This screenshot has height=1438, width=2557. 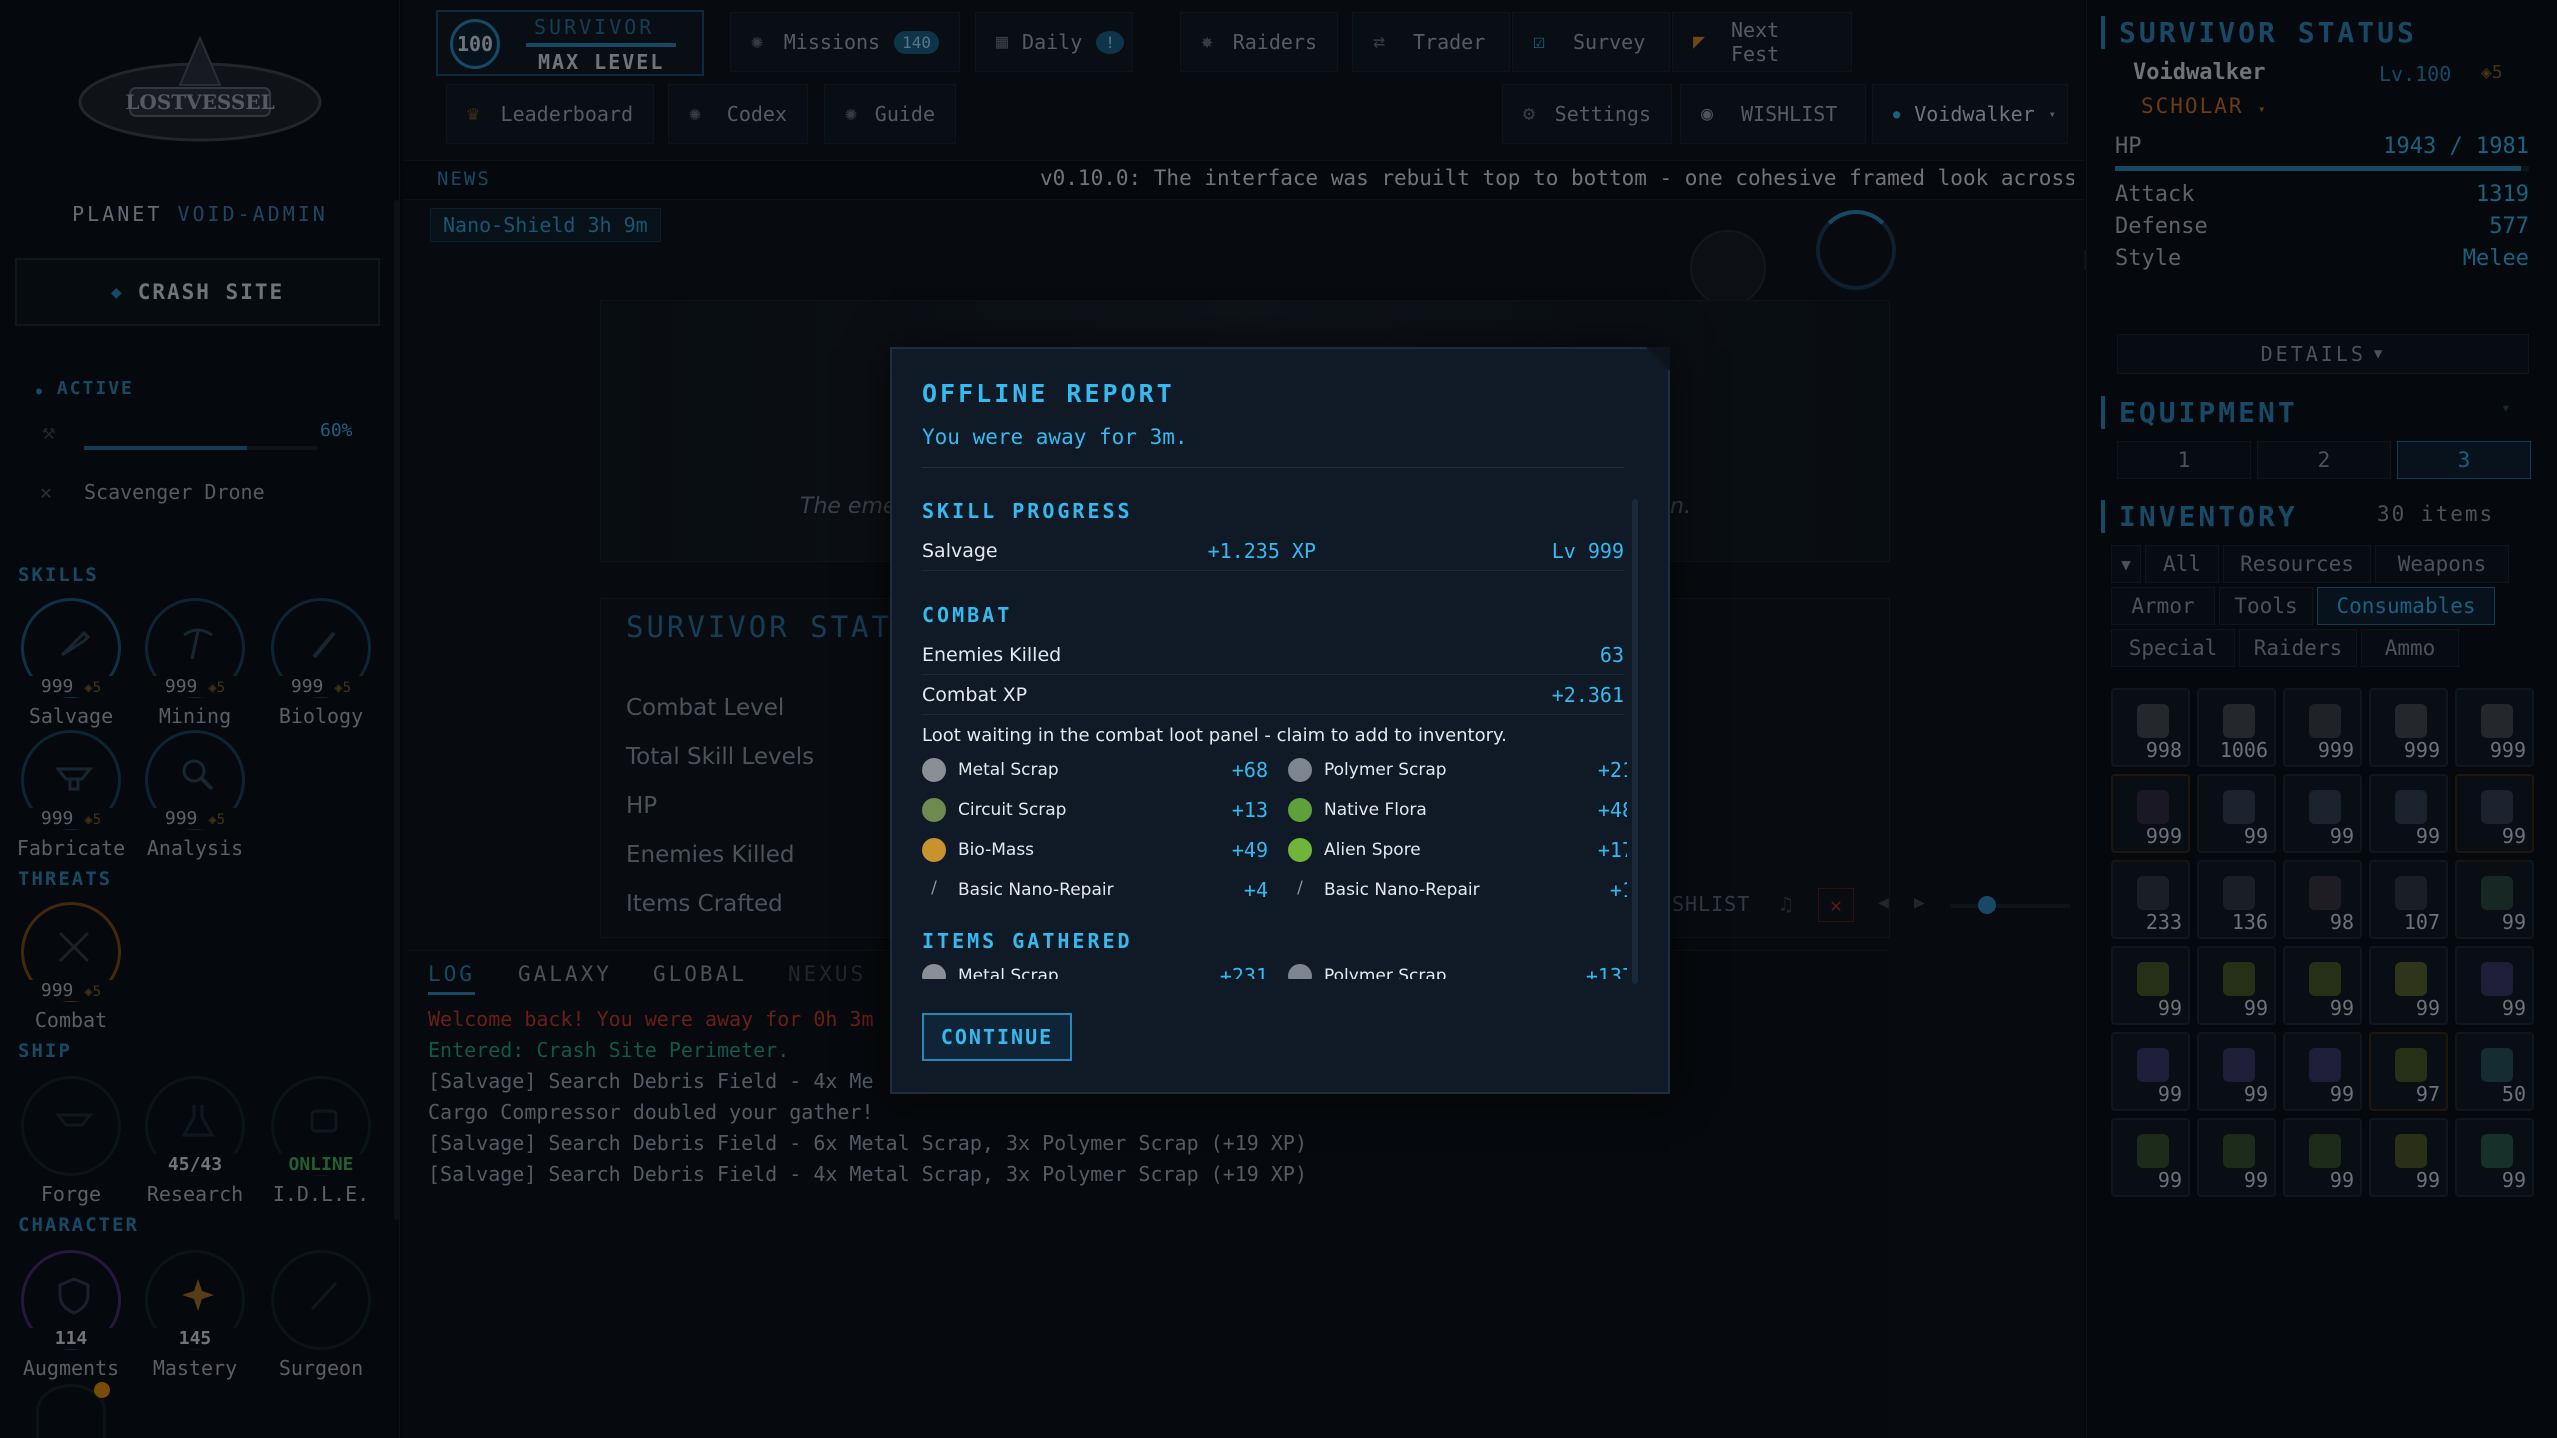 What do you see at coordinates (738, 114) in the screenshot?
I see `codex-button: ✺ Codex` at bounding box center [738, 114].